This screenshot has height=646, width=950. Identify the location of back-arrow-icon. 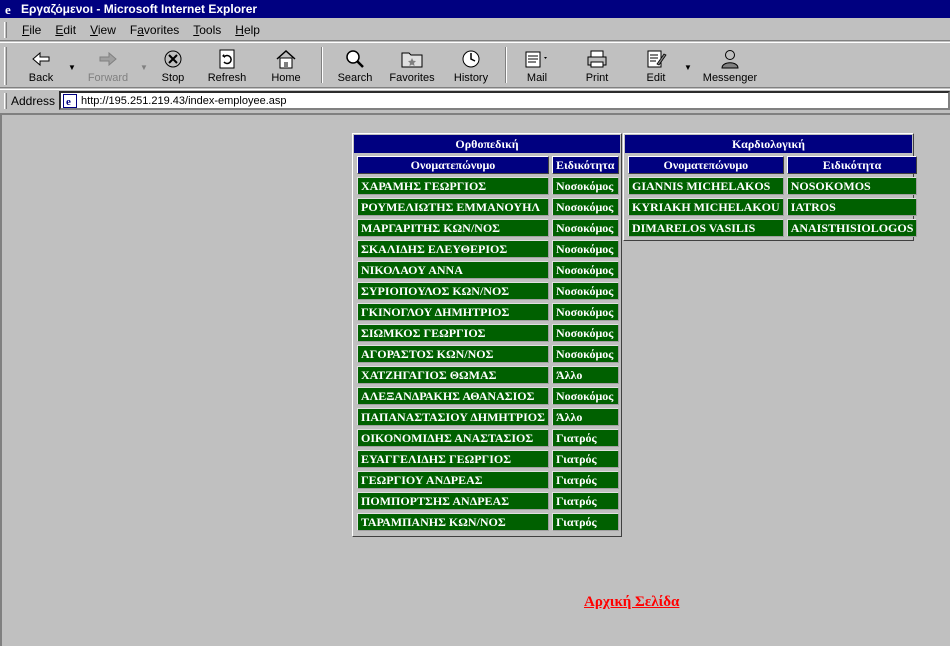
(41, 59).